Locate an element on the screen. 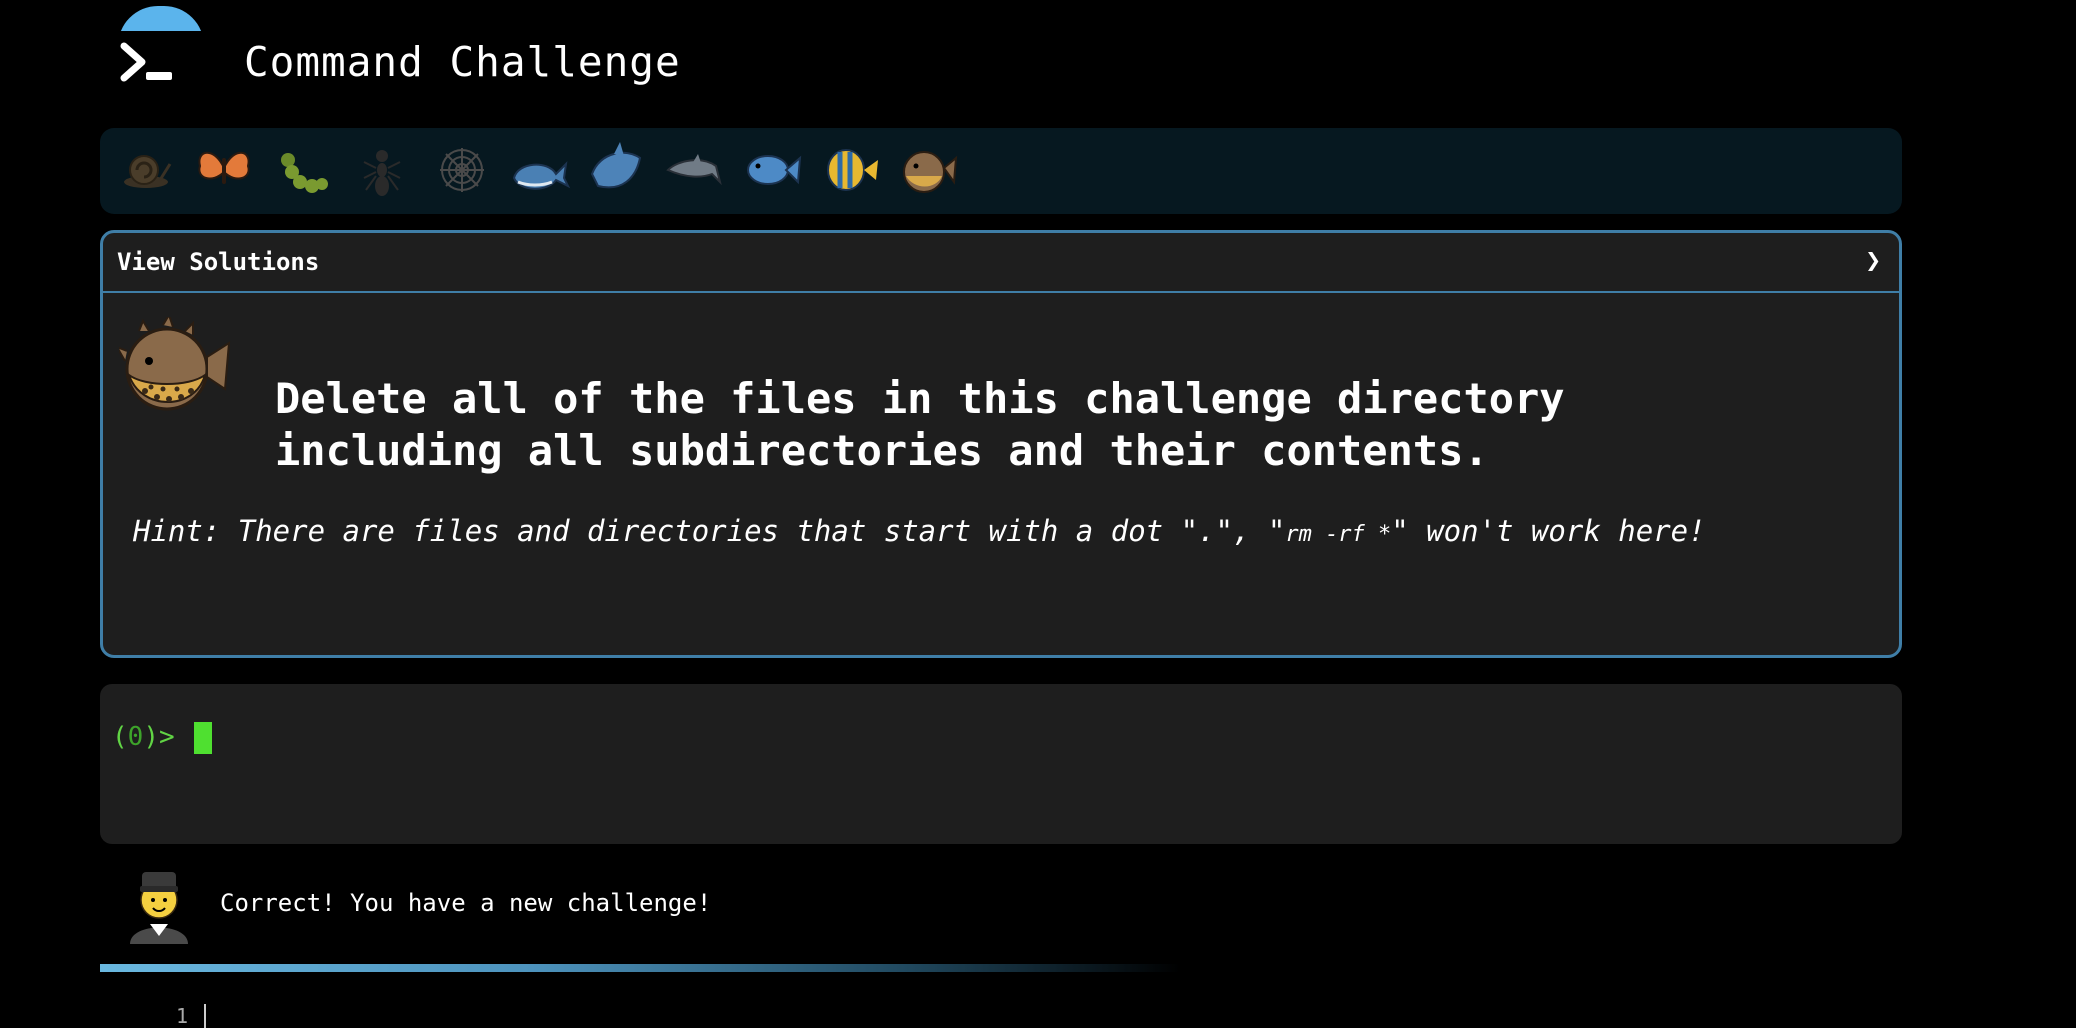  app-title: Command Challenge is located at coordinates (462, 62).